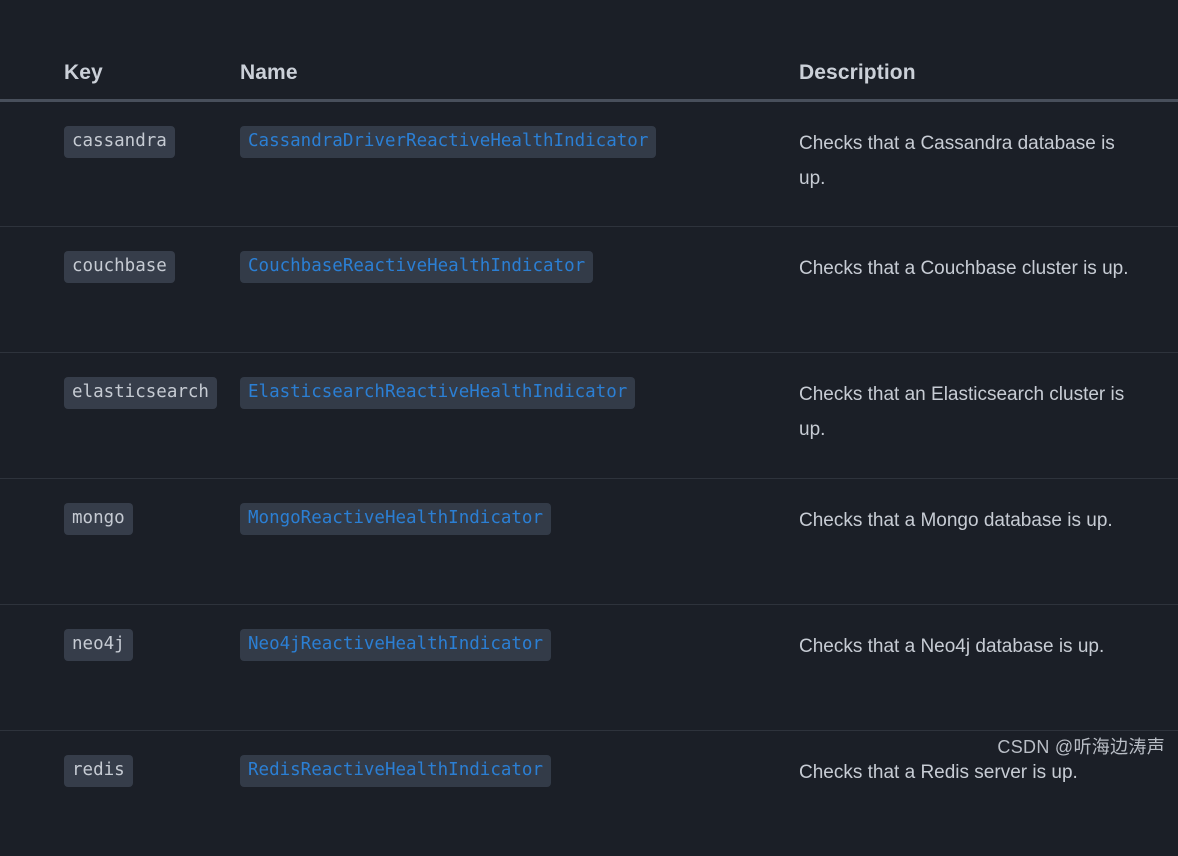 The image size is (1178, 856). What do you see at coordinates (118, 289) in the screenshot?
I see `cell-key: couchbase` at bounding box center [118, 289].